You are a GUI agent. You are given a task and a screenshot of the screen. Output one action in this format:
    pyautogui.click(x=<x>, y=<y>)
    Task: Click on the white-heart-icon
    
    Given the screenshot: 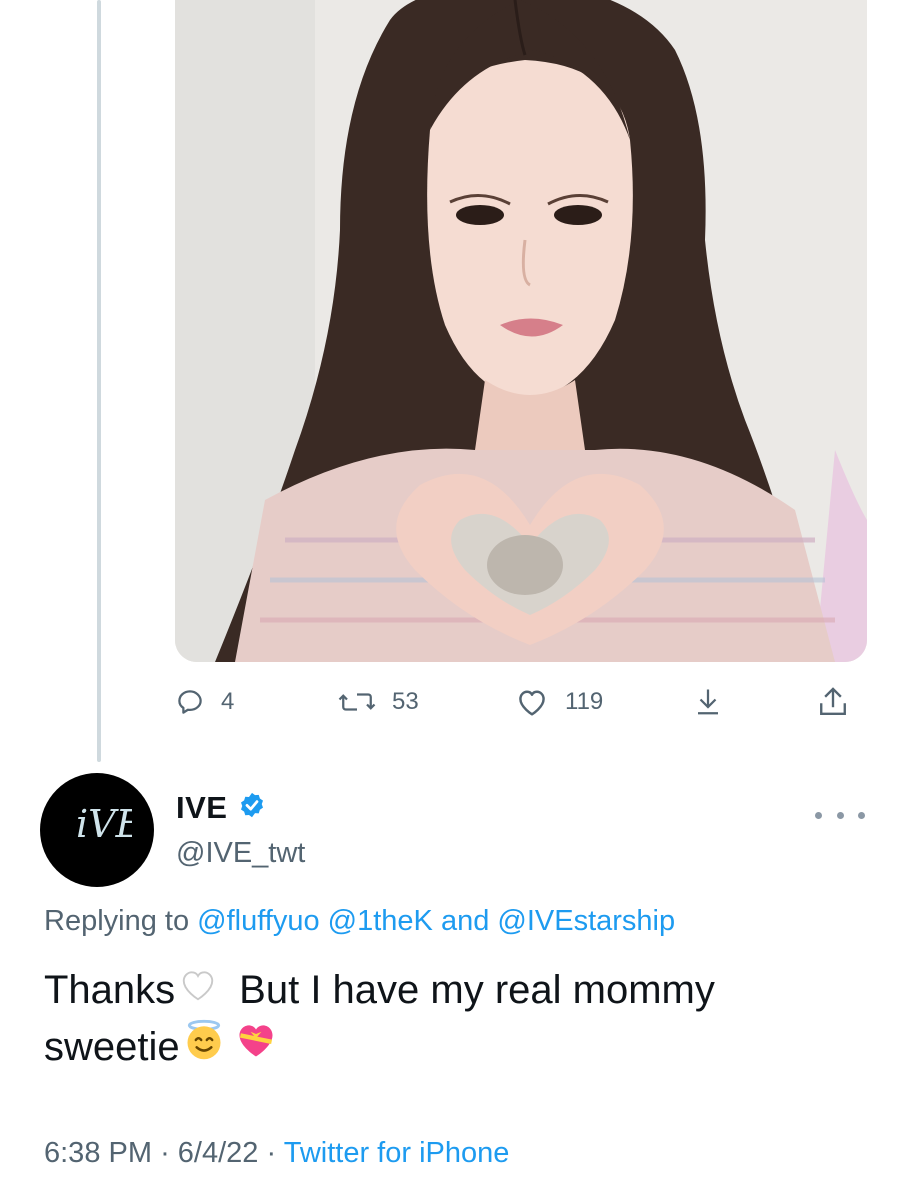 What is the action you would take?
    pyautogui.click(x=198, y=990)
    